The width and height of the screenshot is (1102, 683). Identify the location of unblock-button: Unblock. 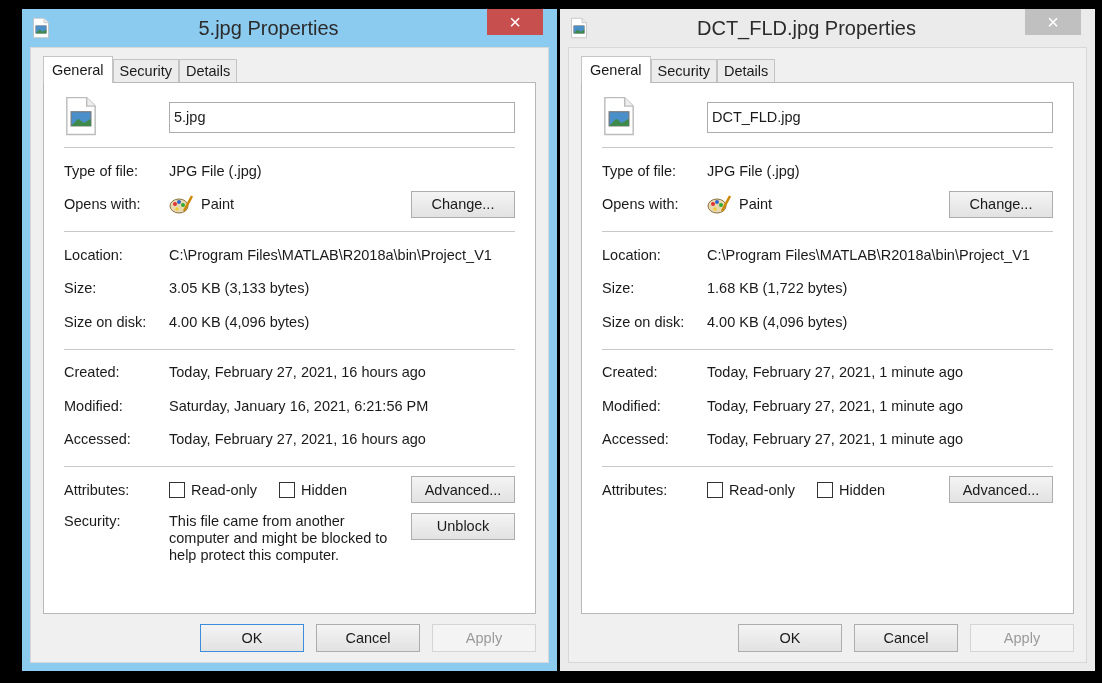
(463, 526).